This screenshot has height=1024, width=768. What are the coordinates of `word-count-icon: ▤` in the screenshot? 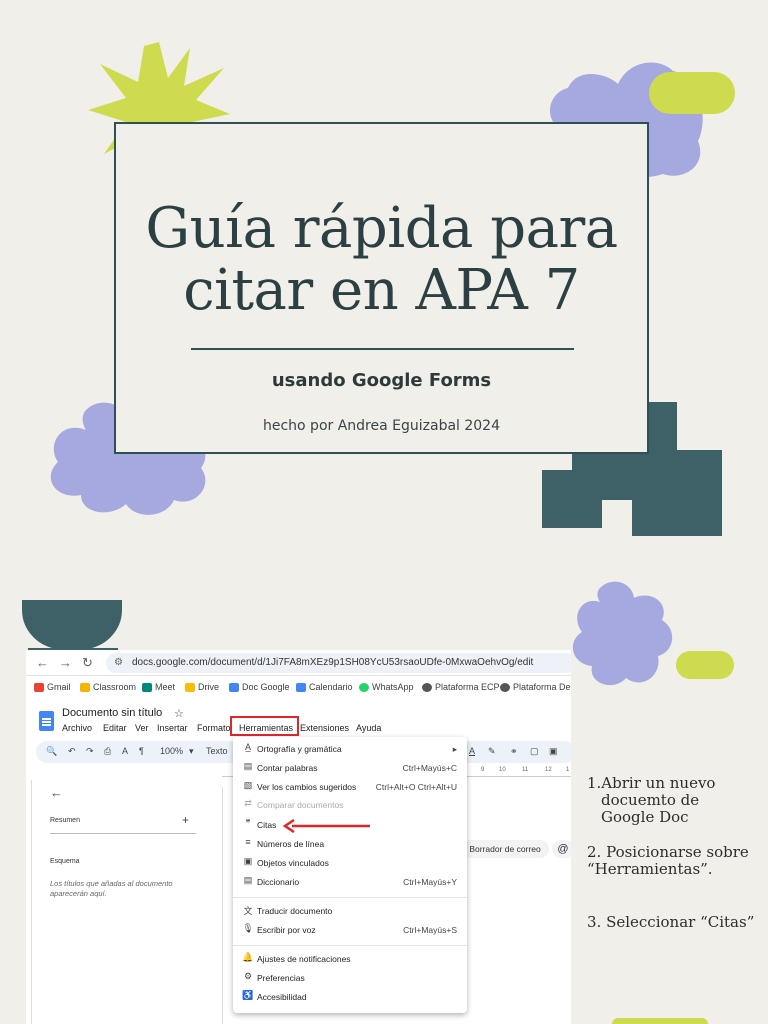 It's located at (248, 766).